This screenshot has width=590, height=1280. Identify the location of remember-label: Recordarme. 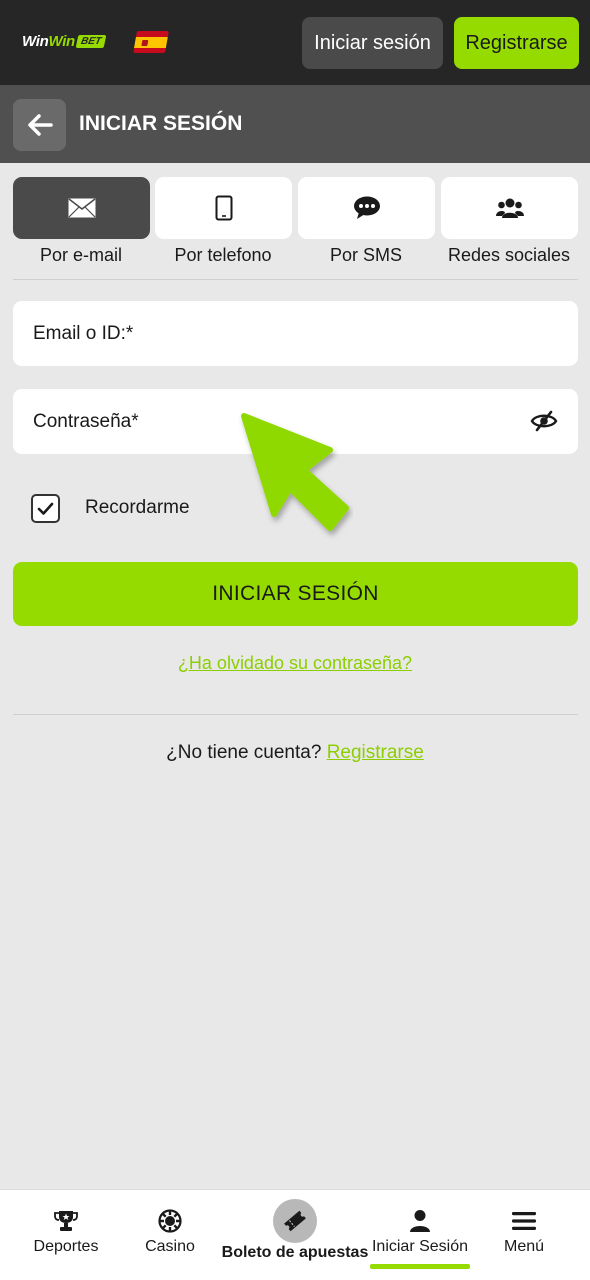
(137, 507).